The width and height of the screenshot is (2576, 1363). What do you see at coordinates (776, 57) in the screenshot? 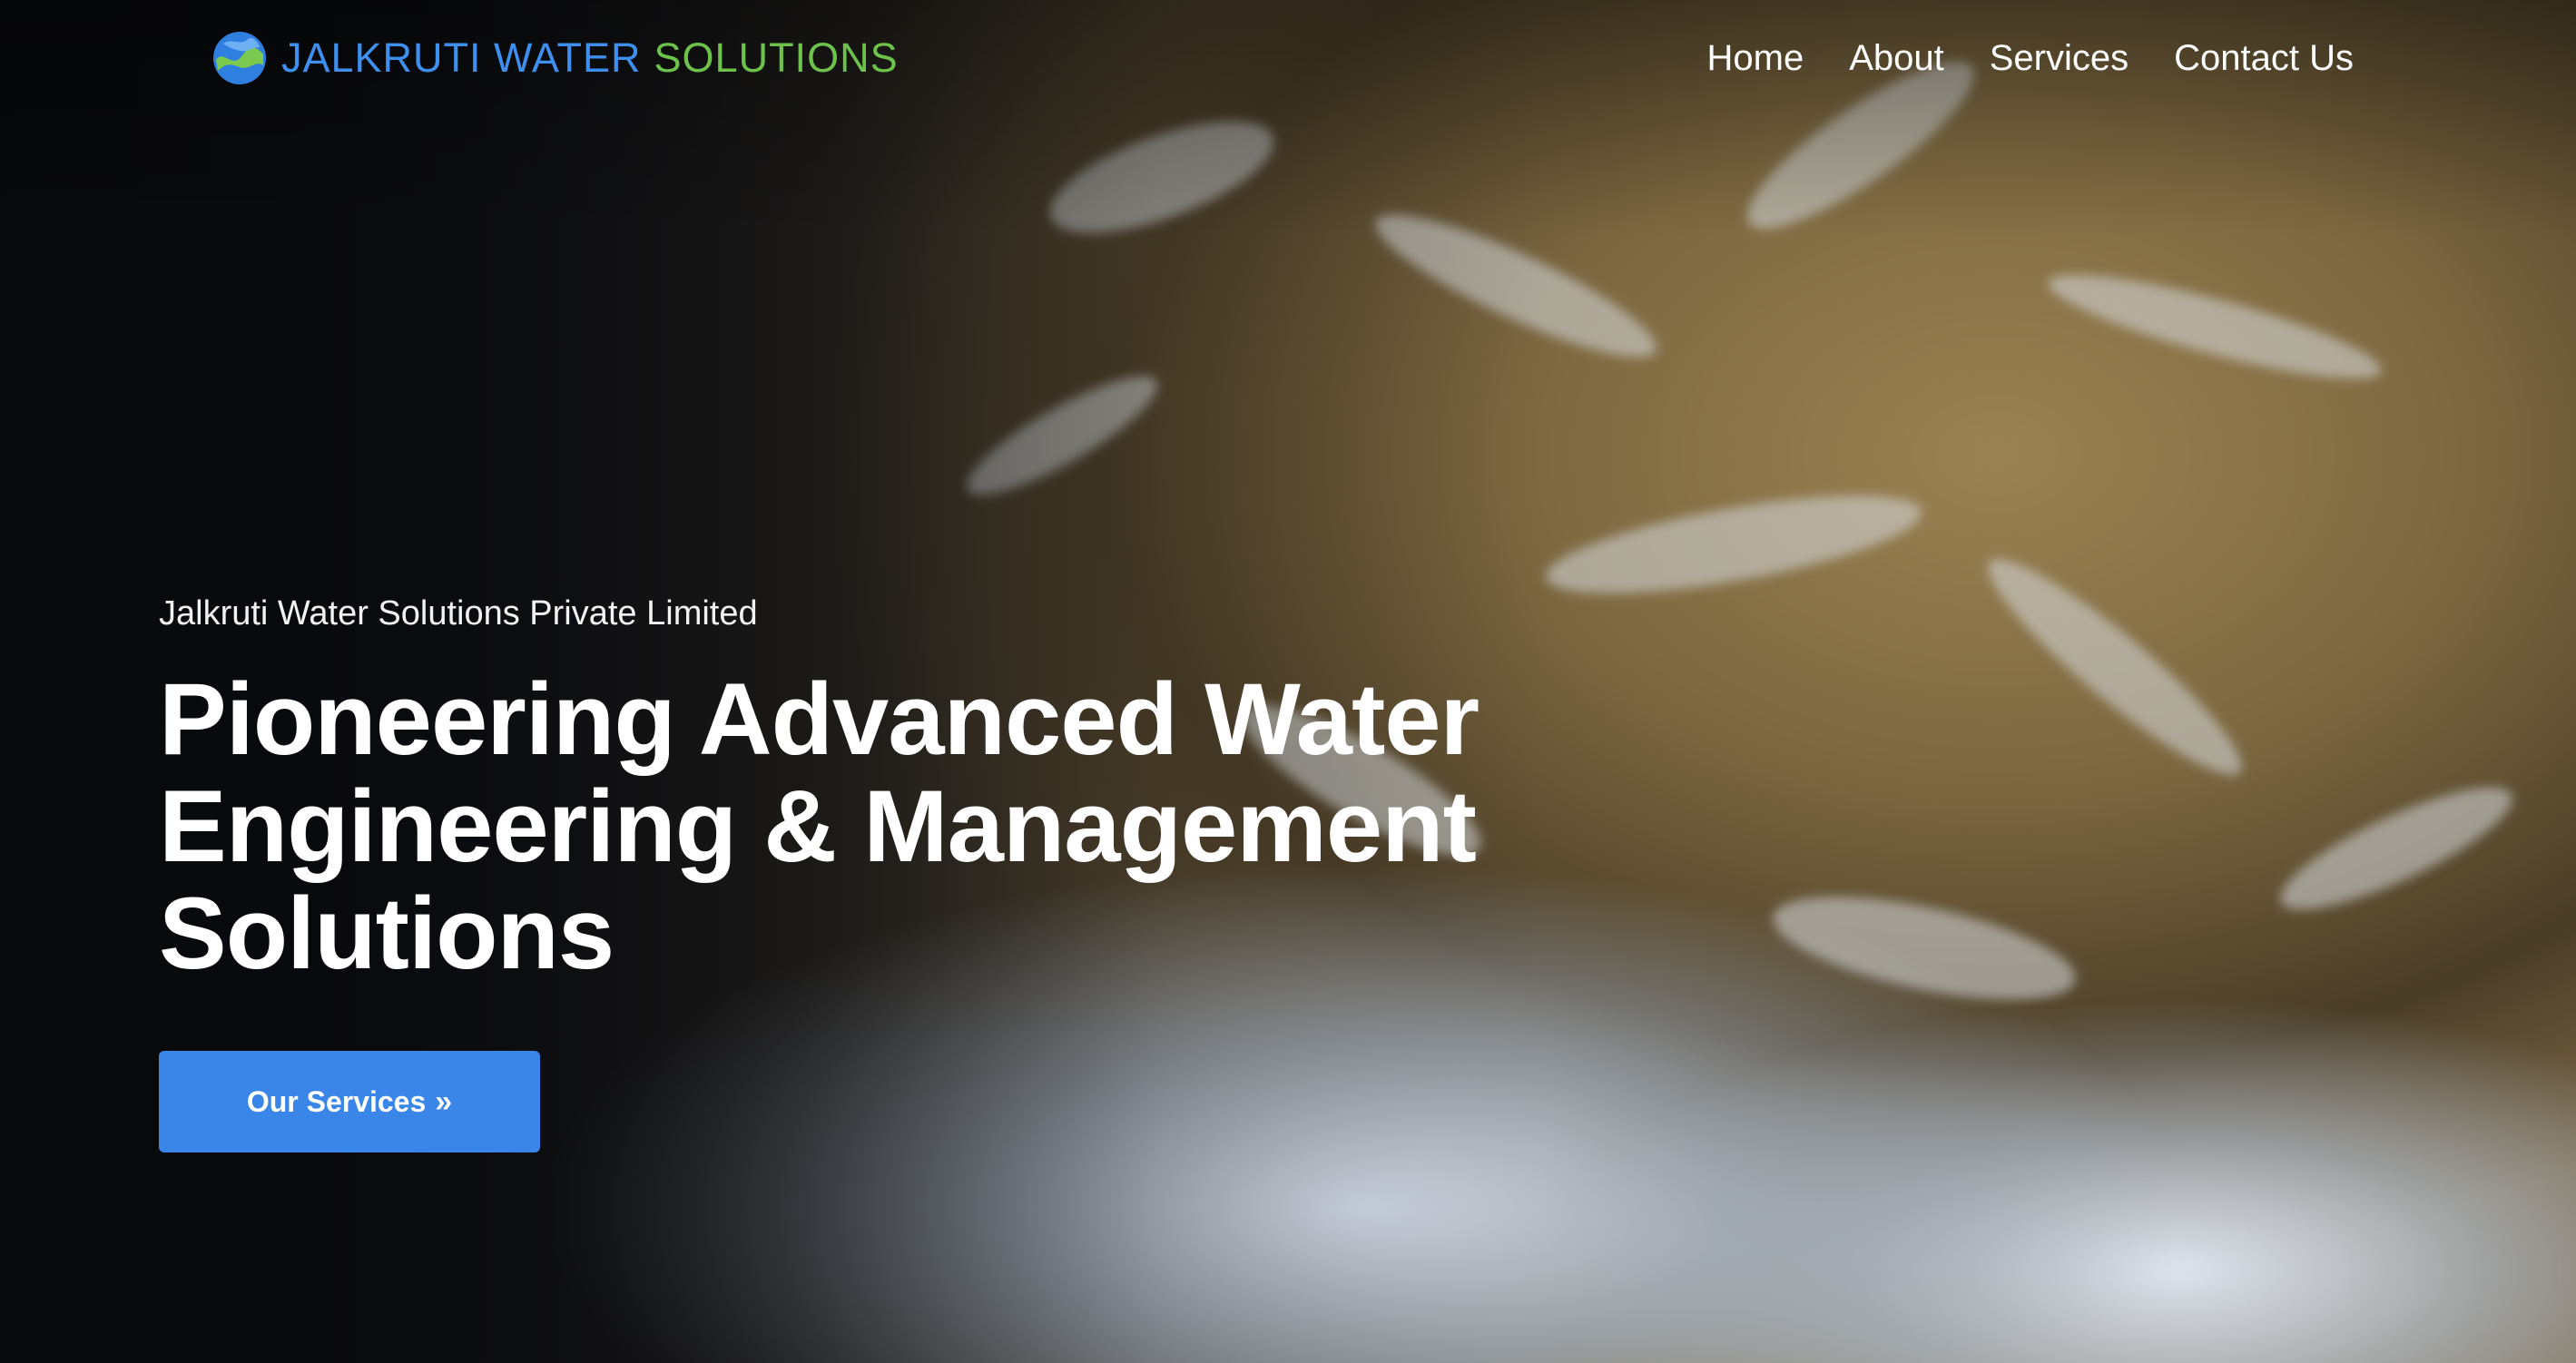
I see `brand-name-part2: SOLUTIONS` at bounding box center [776, 57].